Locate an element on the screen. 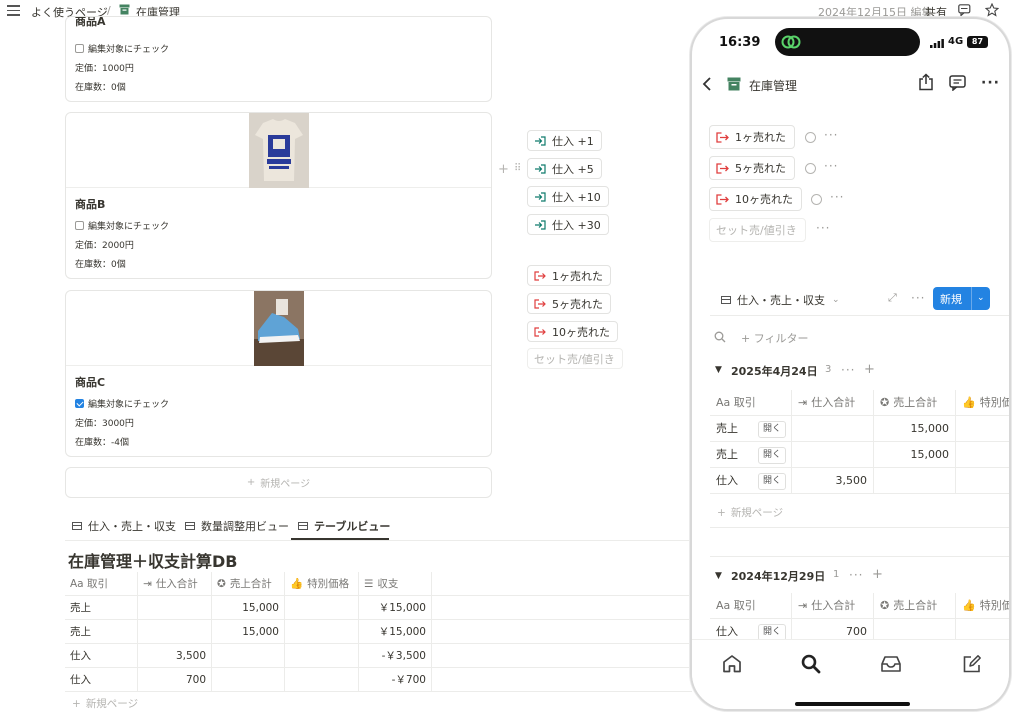 This screenshot has height=720, width=1024. group-date-label: 2025年4月24日 is located at coordinates (774, 371).